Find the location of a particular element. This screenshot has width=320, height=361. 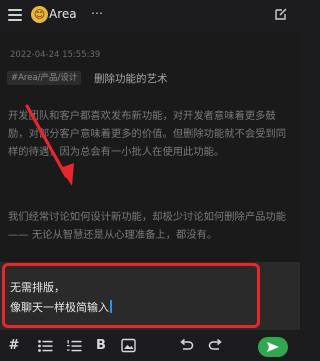

memo-timestamp: 2022-04-24 15:55:39 is located at coordinates (55, 55).